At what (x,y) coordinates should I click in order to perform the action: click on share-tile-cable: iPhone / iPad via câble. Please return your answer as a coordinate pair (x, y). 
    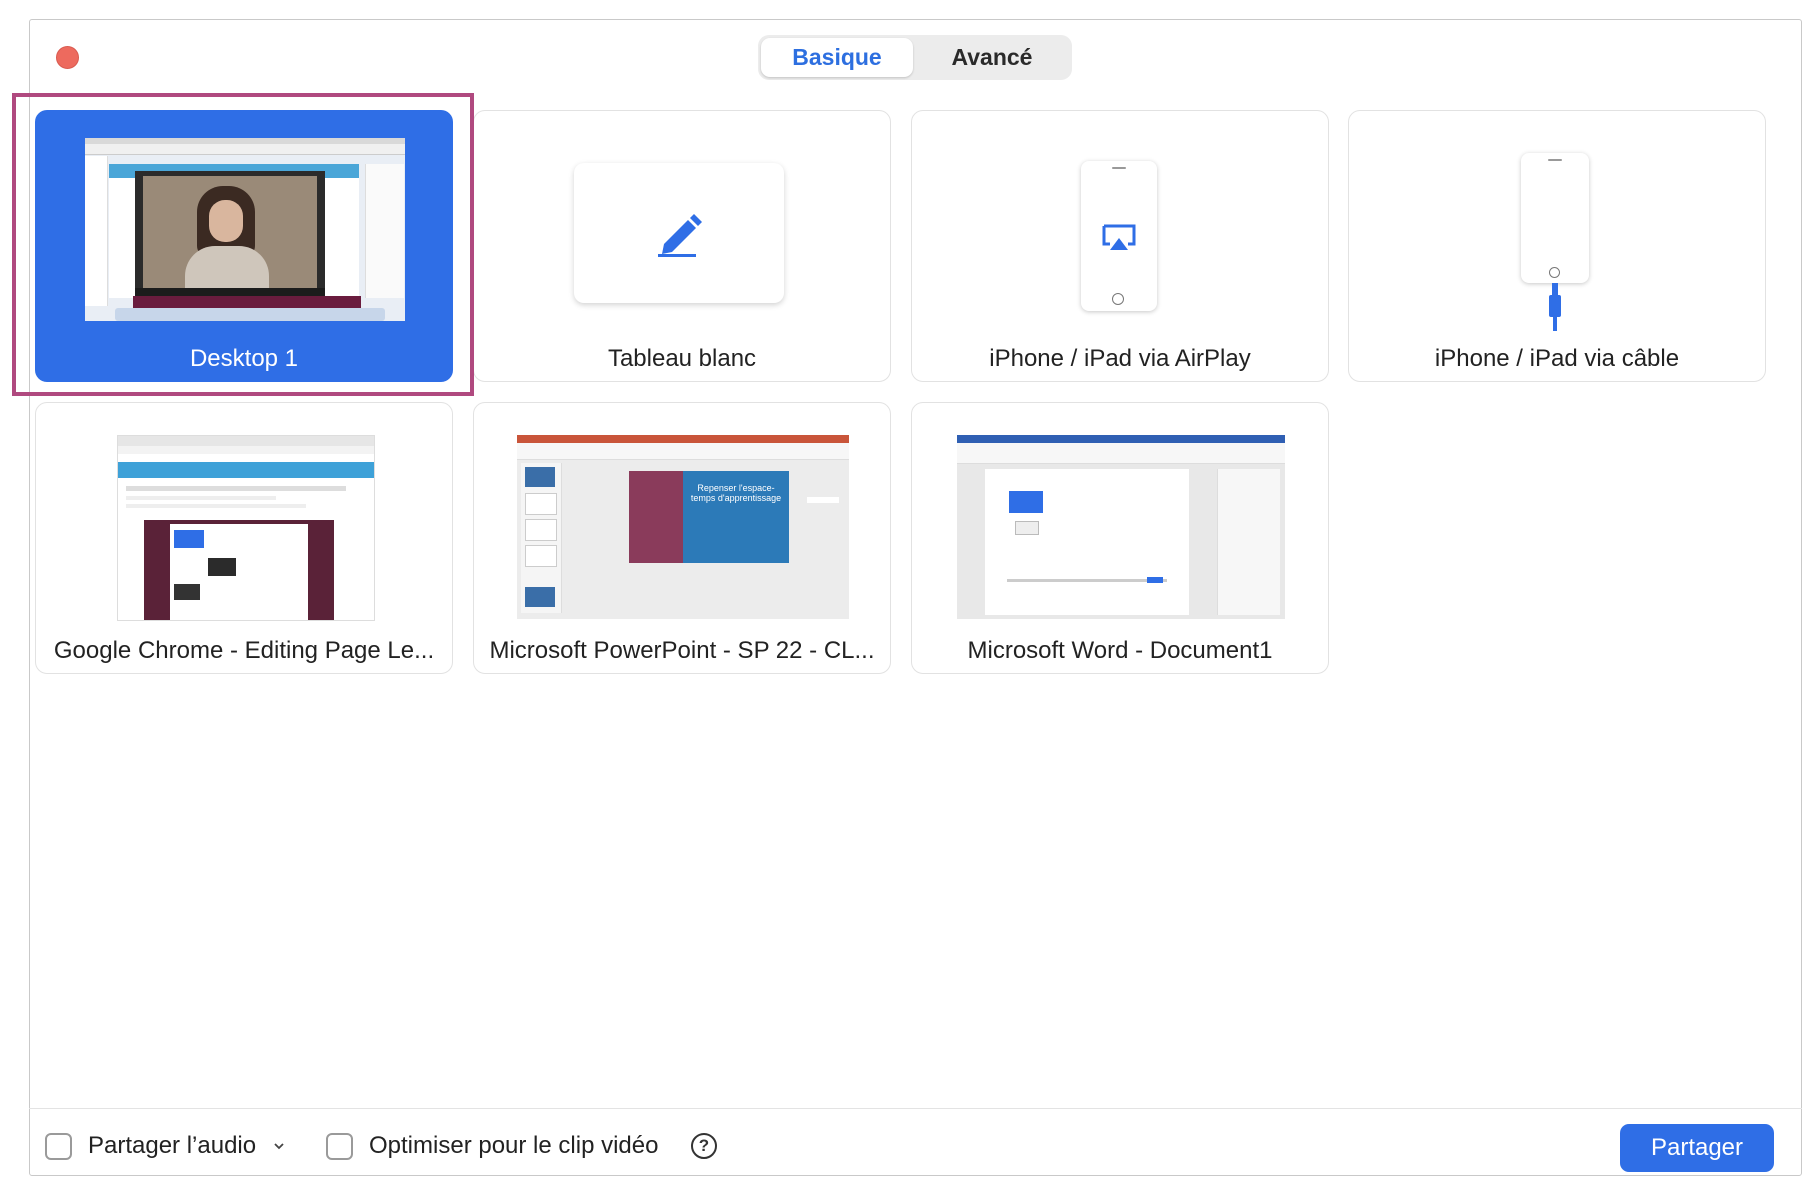
    Looking at the image, I should click on (1557, 246).